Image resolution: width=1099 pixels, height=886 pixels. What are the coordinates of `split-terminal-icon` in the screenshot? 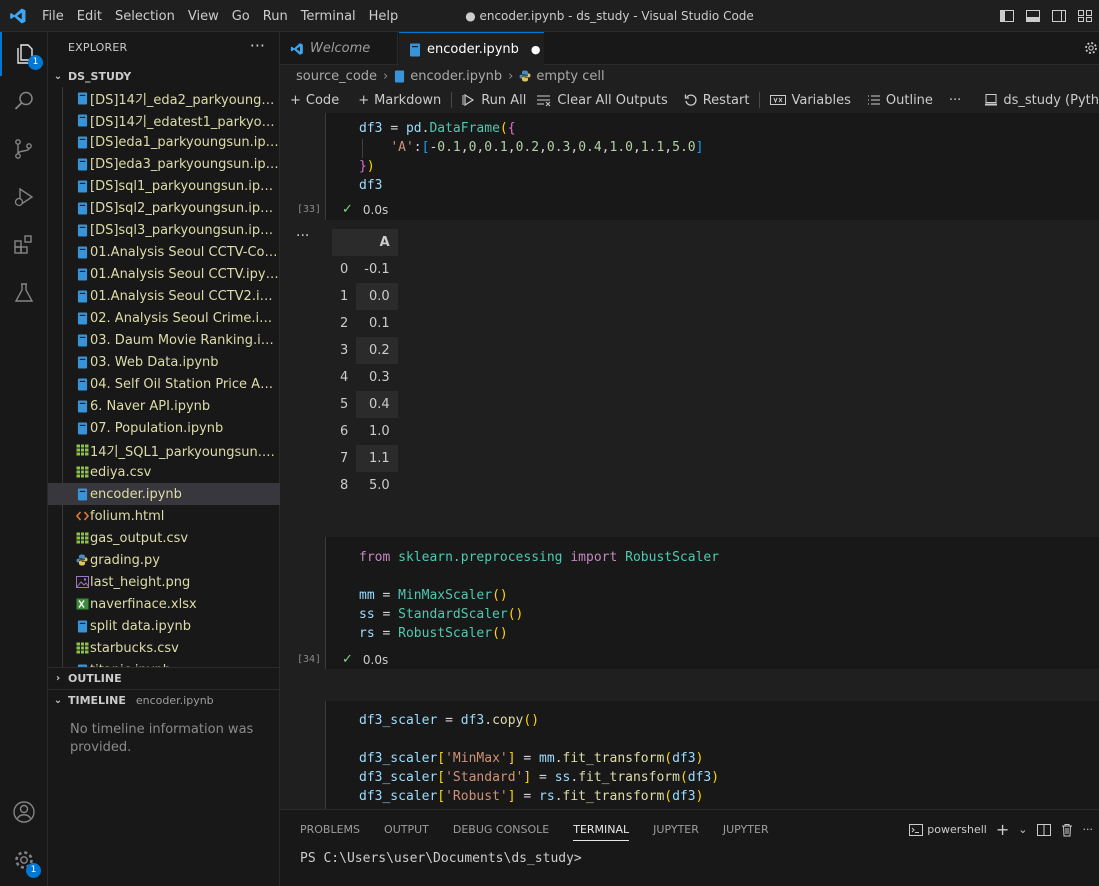 It's located at (1043, 830).